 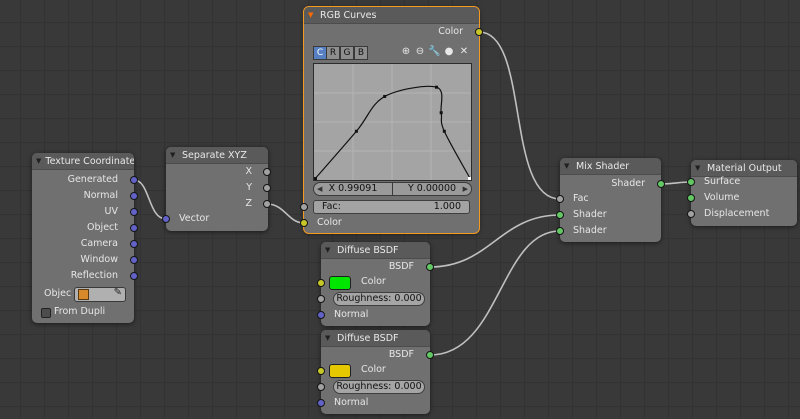 What do you see at coordinates (368, 250) in the screenshot?
I see `node-title: Diffuse BSDF` at bounding box center [368, 250].